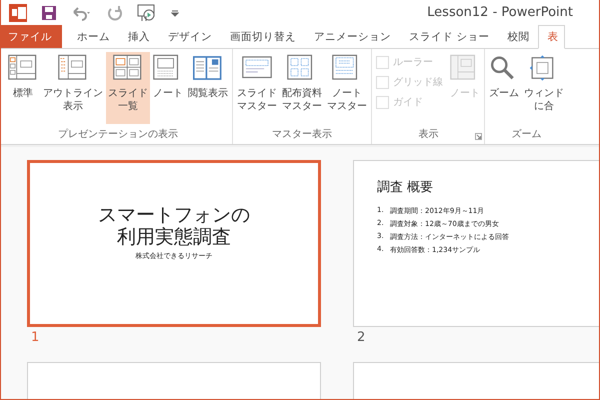 The height and width of the screenshot is (400, 600). What do you see at coordinates (18, 13) in the screenshot?
I see `app-icon` at bounding box center [18, 13].